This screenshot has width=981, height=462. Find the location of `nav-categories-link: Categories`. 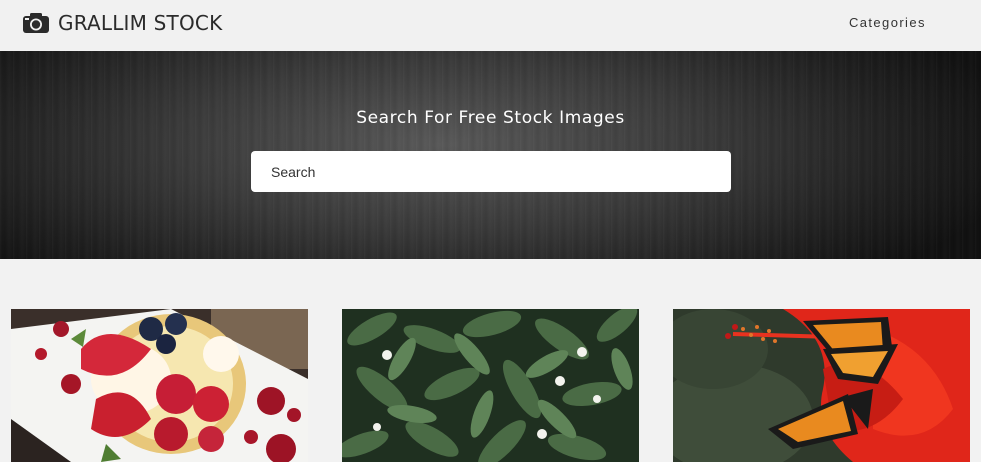

nav-categories-link: Categories is located at coordinates (887, 22).